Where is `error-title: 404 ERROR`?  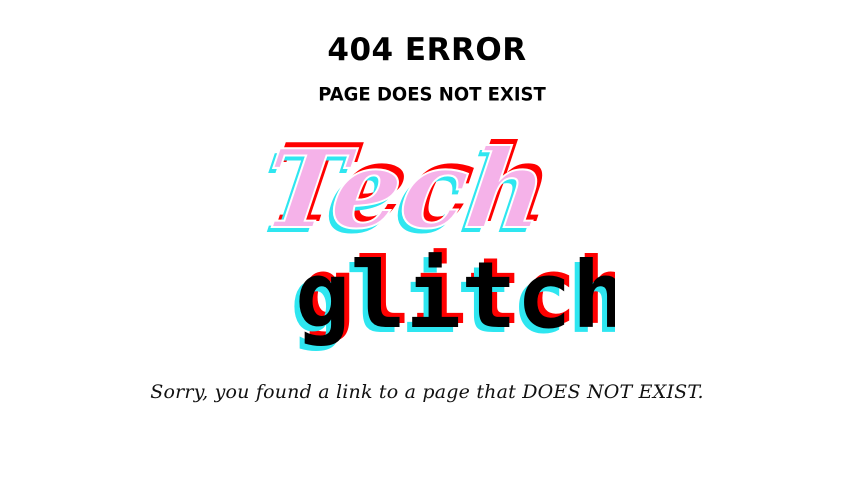 error-title: 404 ERROR is located at coordinates (427, 50).